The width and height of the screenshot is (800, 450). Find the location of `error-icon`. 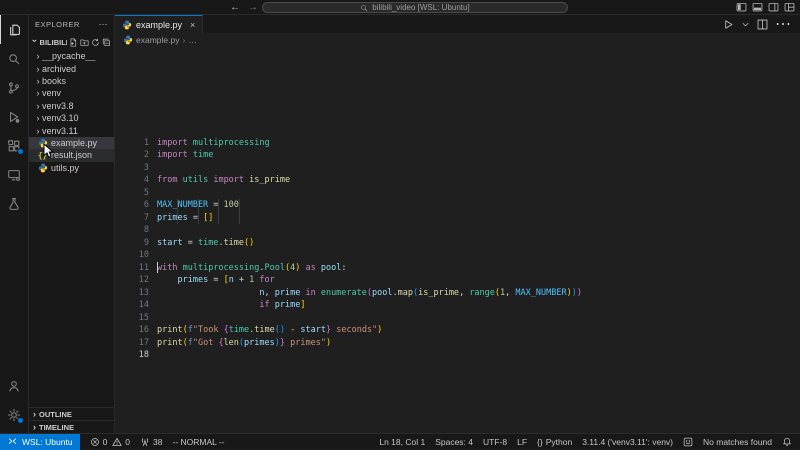

error-icon is located at coordinates (95, 442).